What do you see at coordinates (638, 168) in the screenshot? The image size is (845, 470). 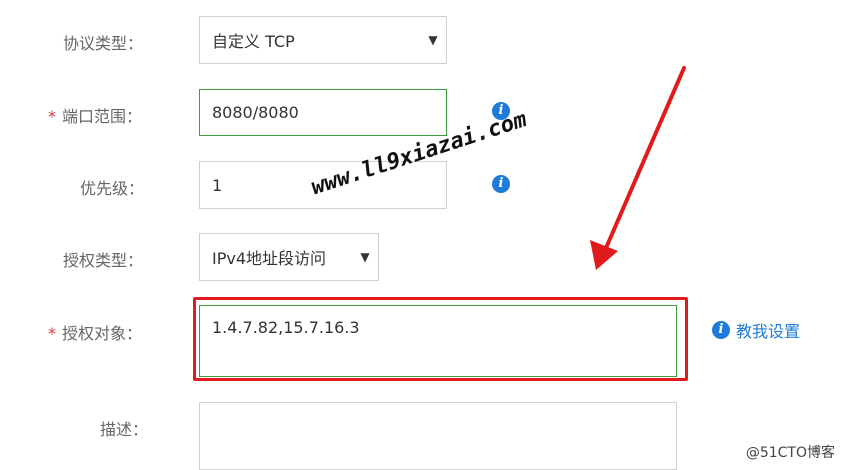 I see `annotation-arrow` at bounding box center [638, 168].